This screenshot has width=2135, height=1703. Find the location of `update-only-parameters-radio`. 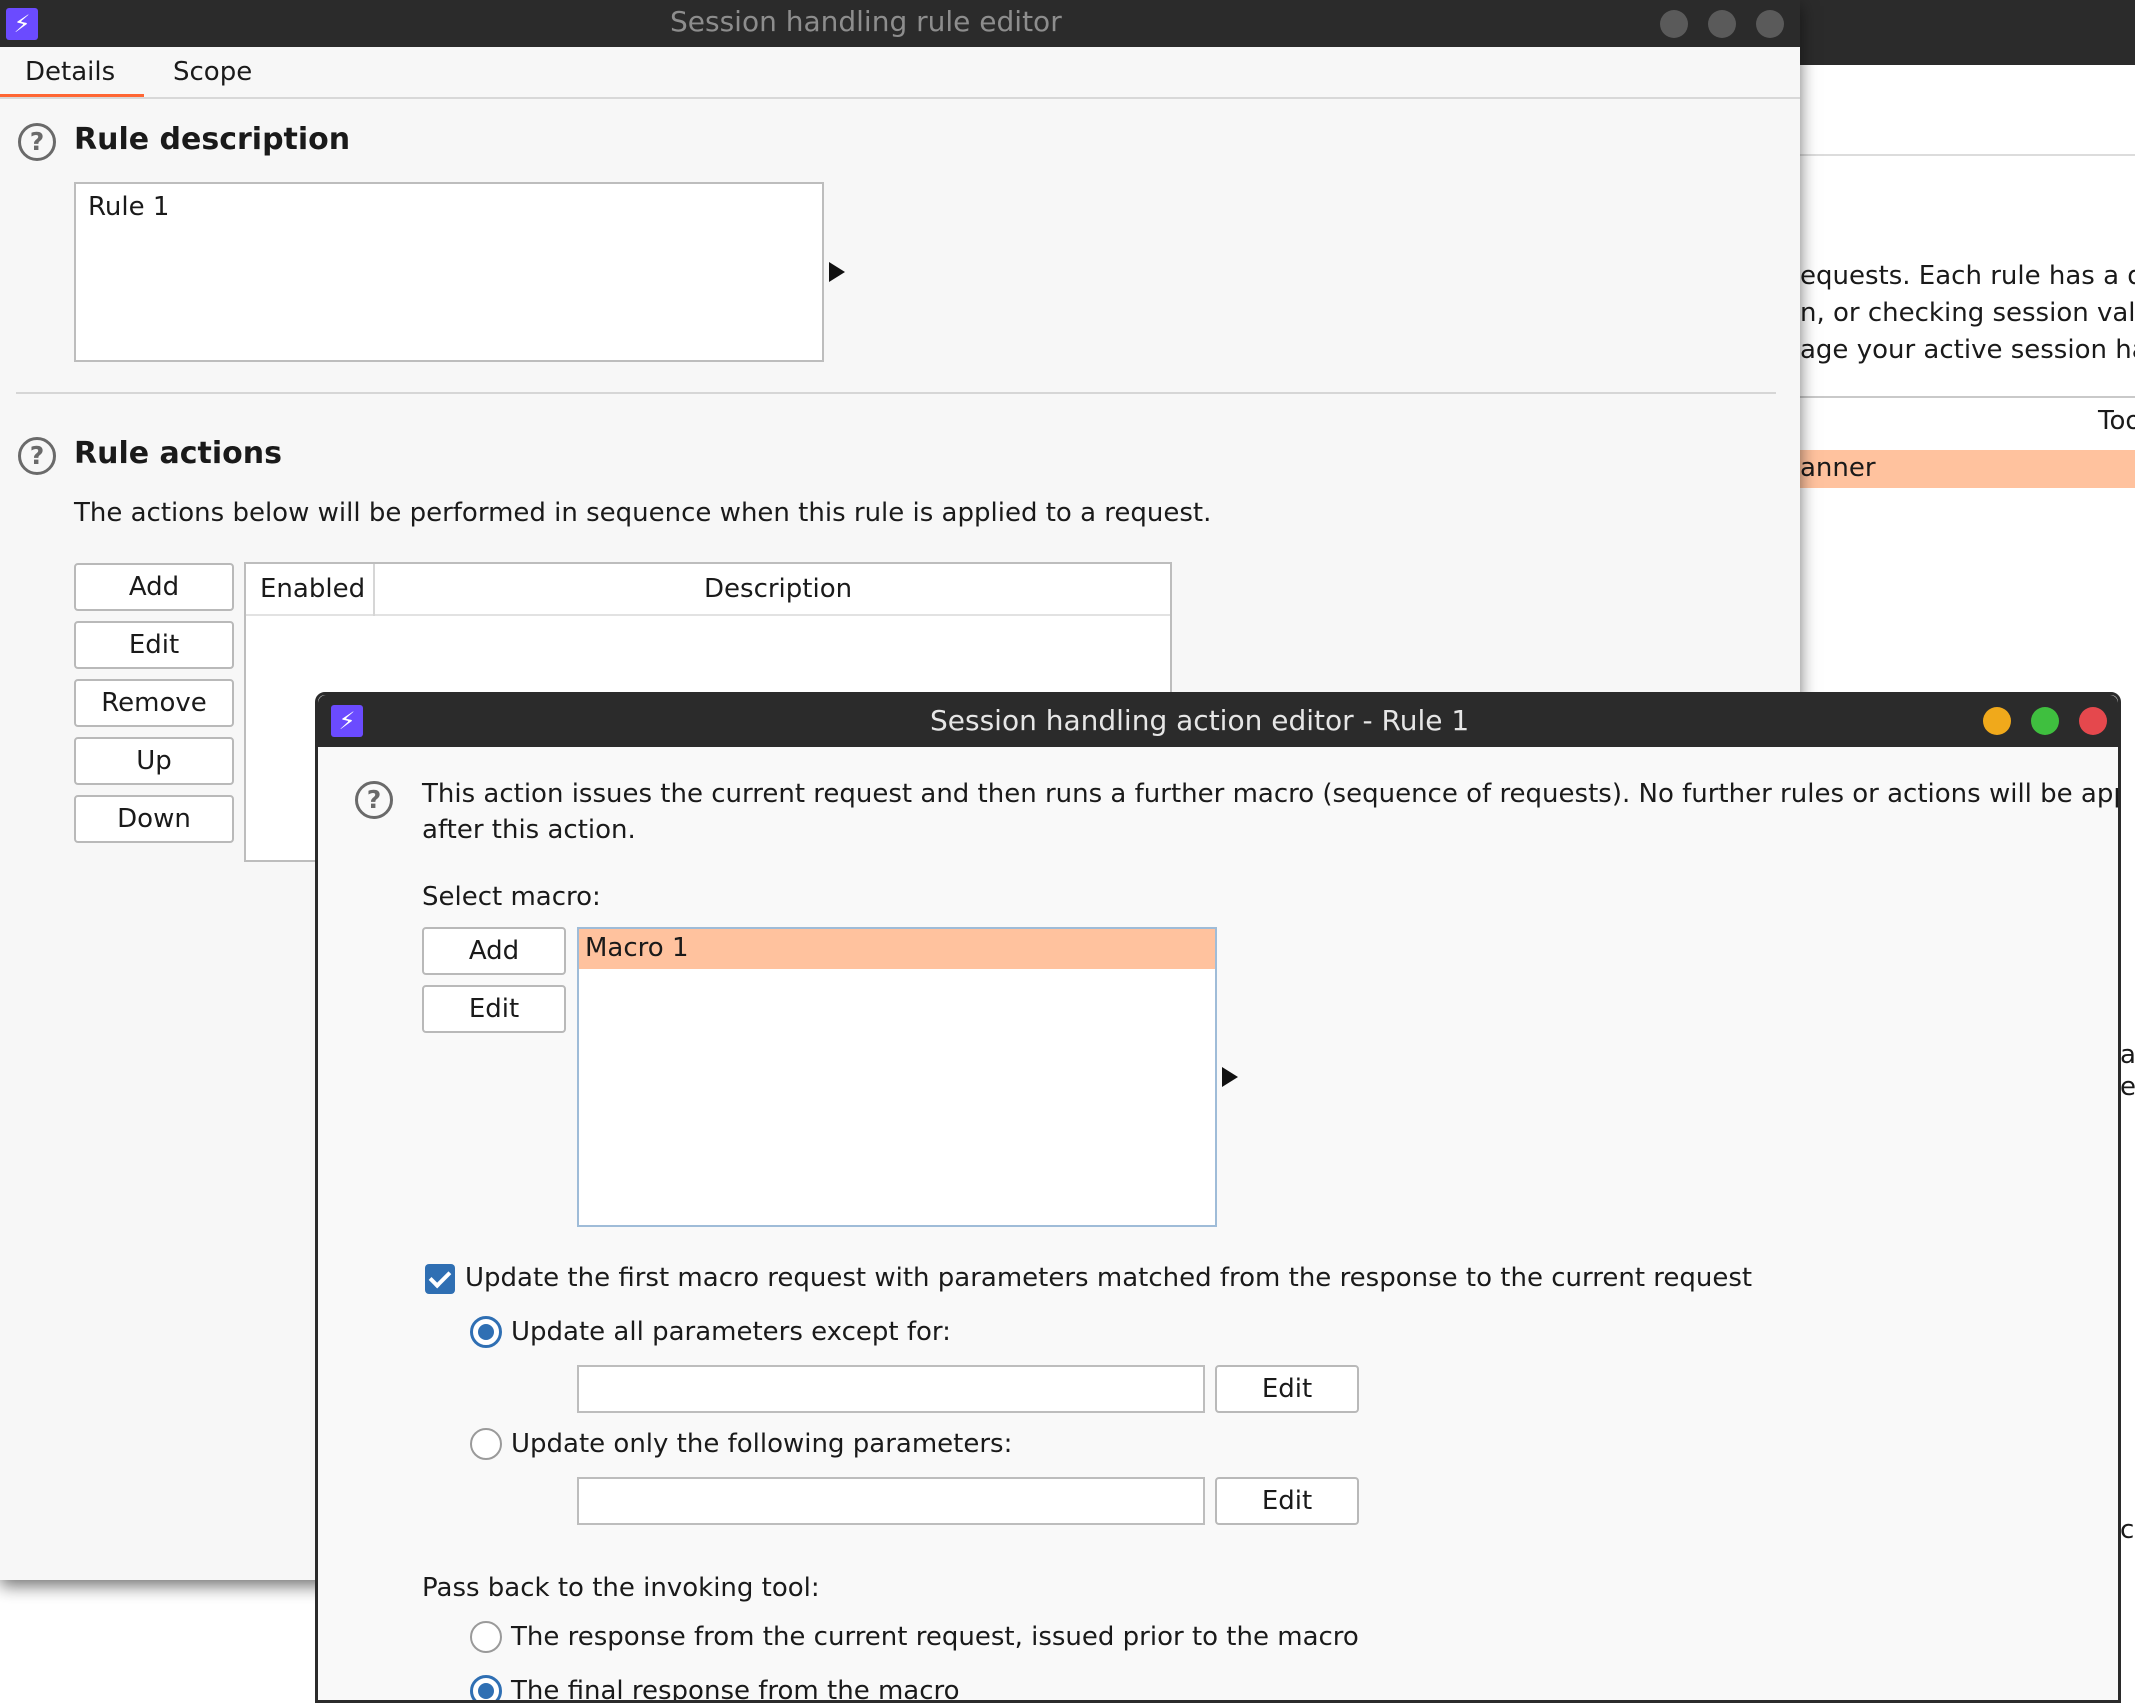

update-only-parameters-radio is located at coordinates (486, 1444).